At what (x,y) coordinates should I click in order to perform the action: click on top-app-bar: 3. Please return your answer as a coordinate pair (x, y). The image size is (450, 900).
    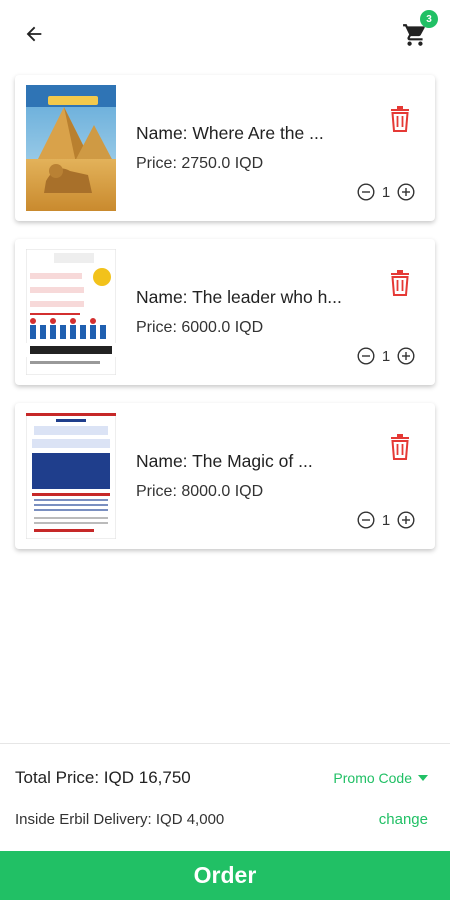
    Looking at the image, I should click on (225, 35).